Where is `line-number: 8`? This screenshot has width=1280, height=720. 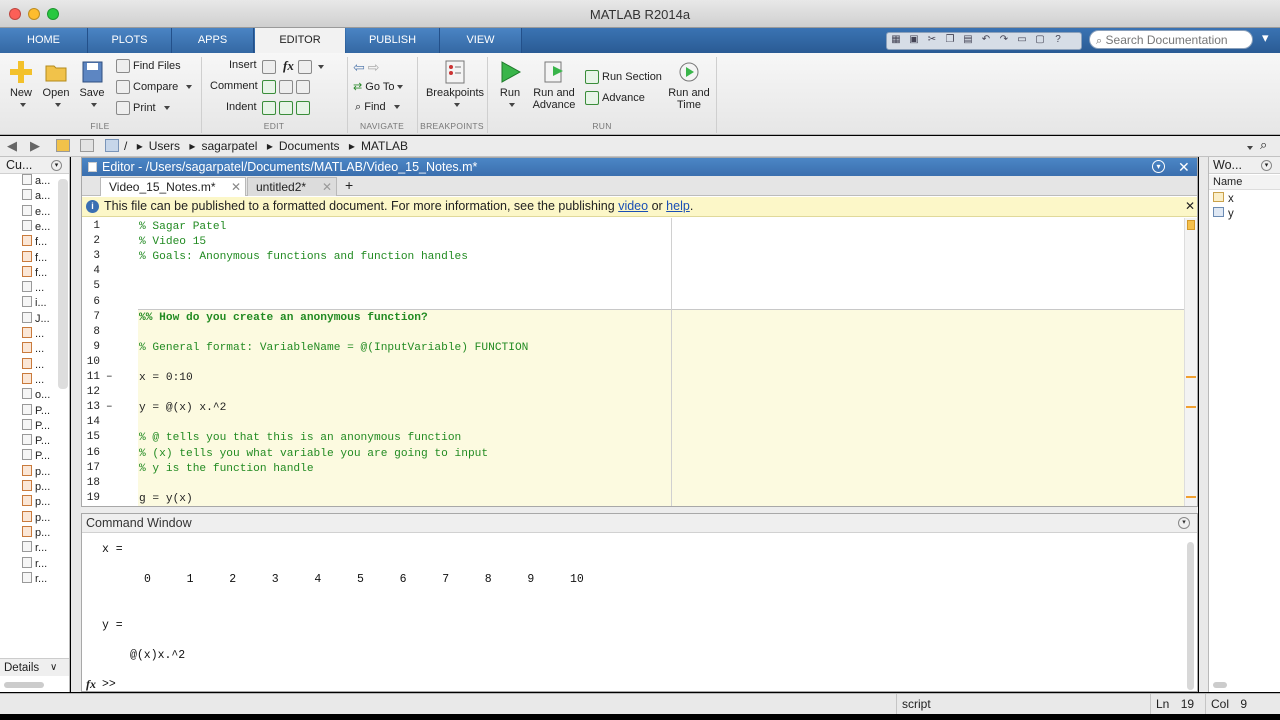
line-number: 8 is located at coordinates (91, 332).